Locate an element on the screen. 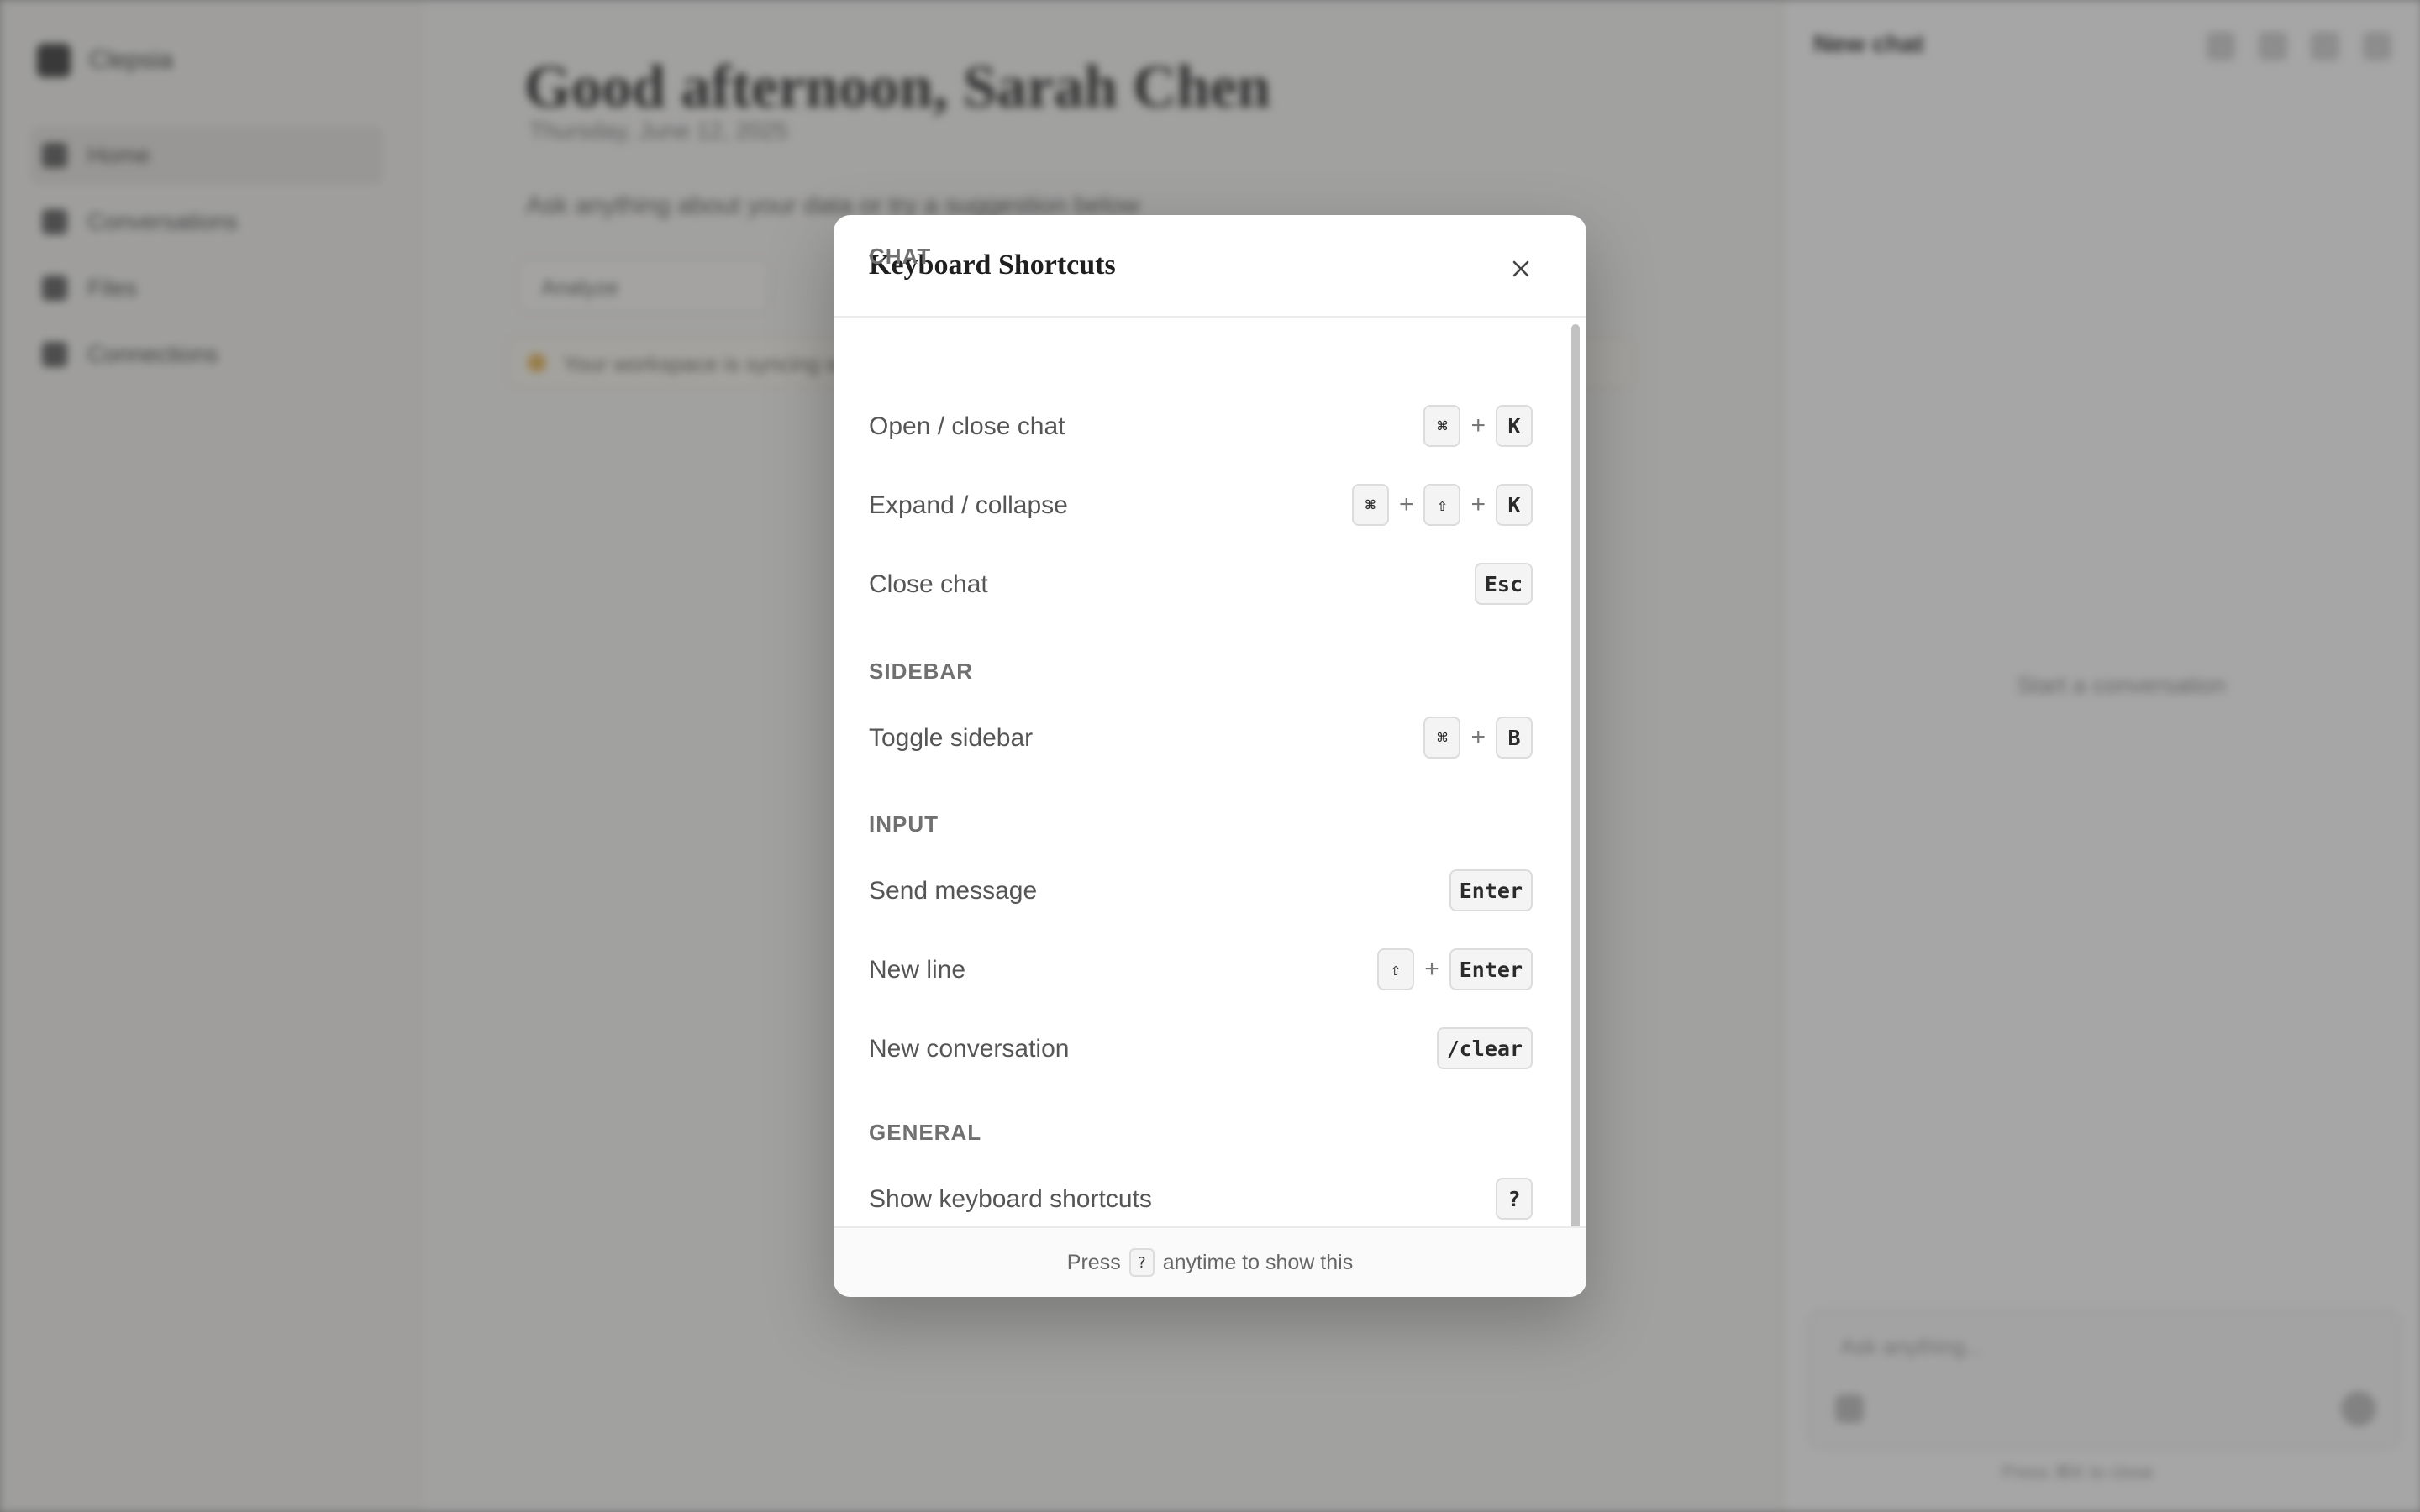 This screenshot has width=2420, height=1512. shortcut-label: Close chat is located at coordinates (929, 584).